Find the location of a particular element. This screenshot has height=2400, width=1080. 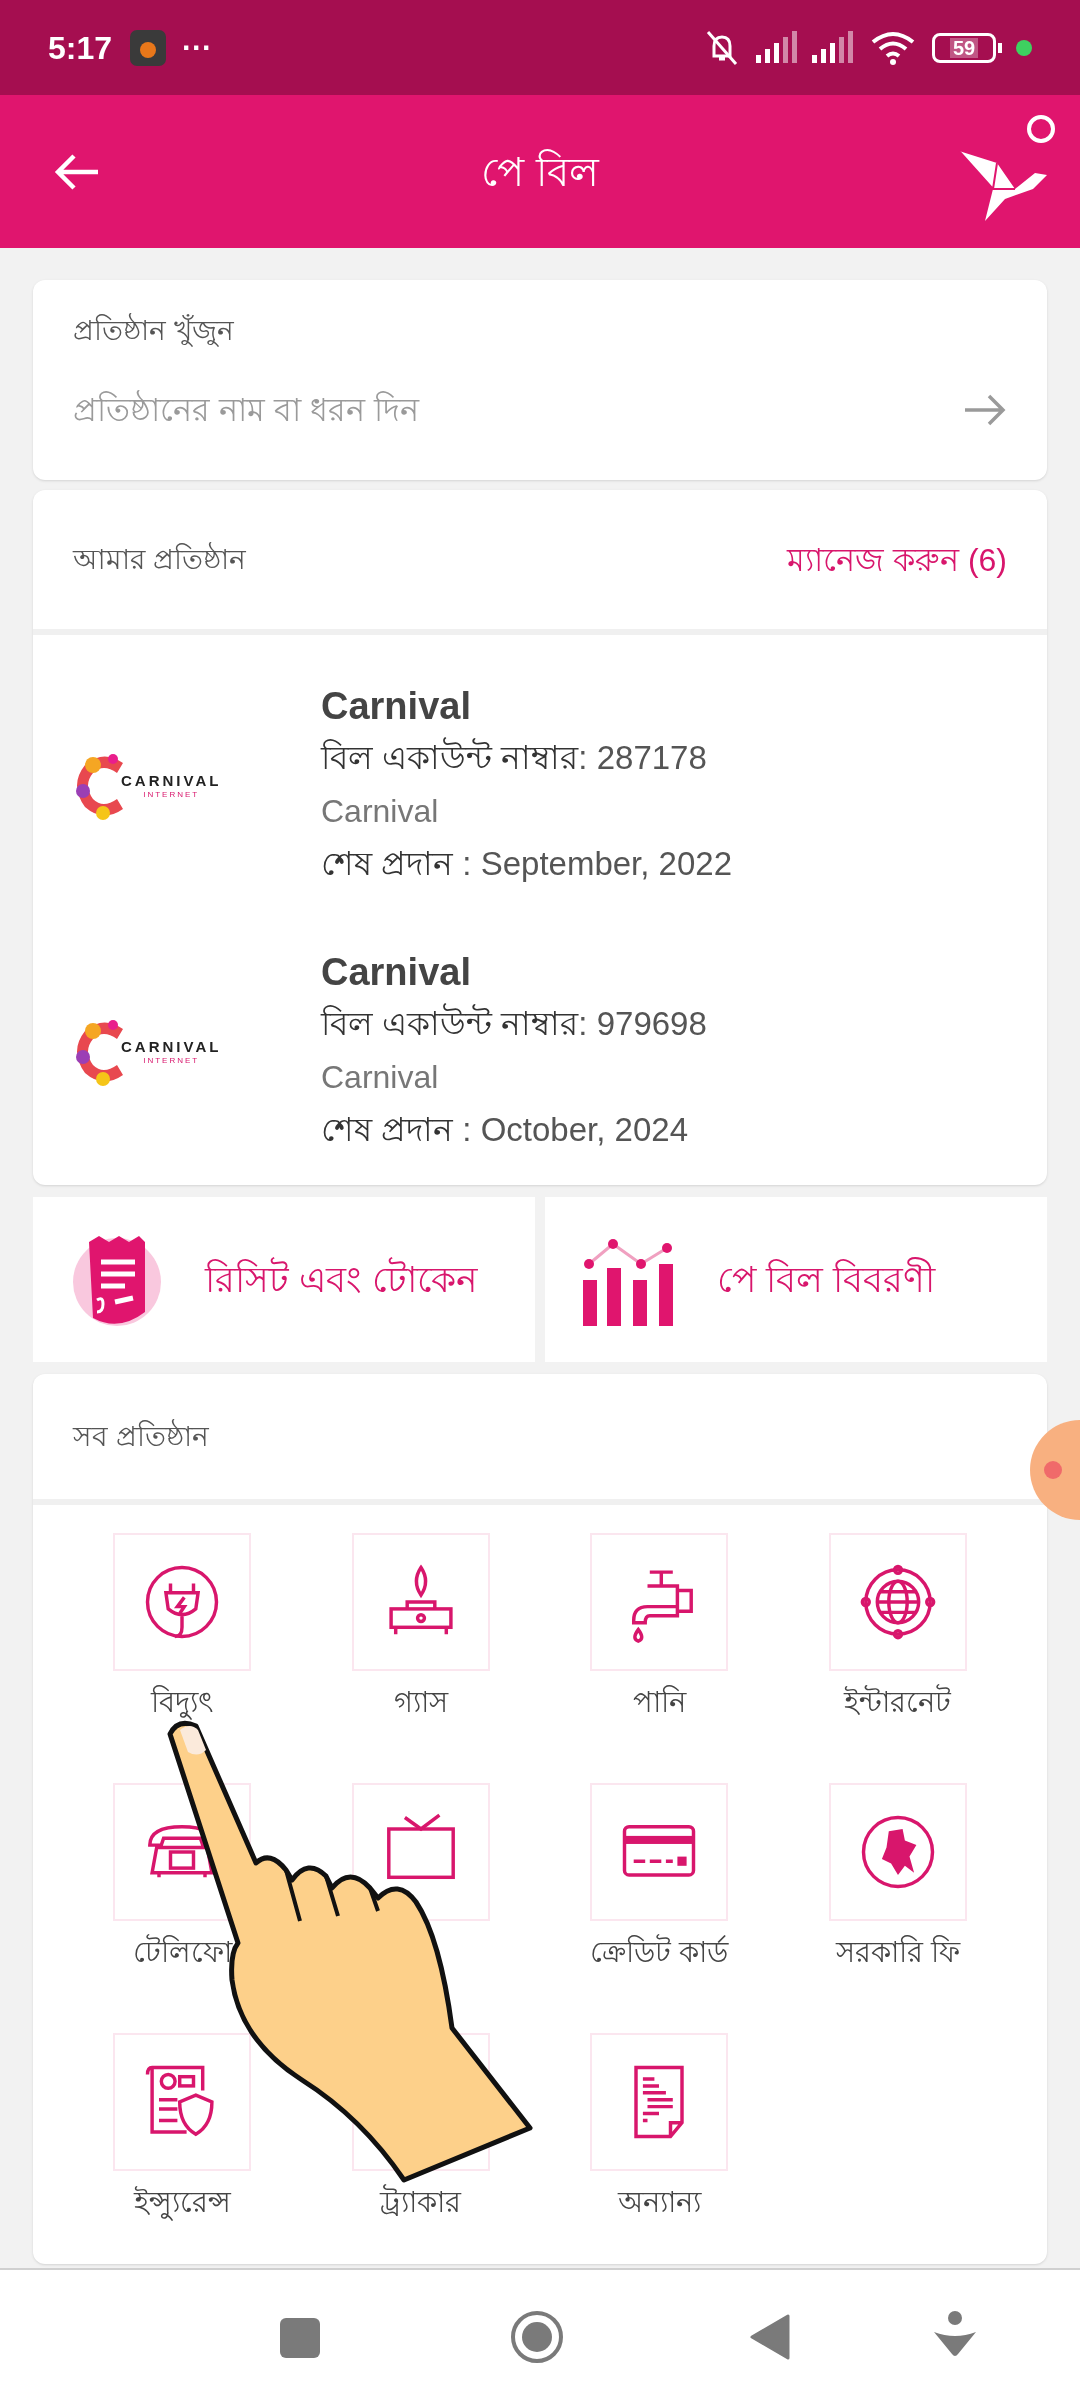

category-label: ইন্টারনেট is located at coordinates (898, 1701).